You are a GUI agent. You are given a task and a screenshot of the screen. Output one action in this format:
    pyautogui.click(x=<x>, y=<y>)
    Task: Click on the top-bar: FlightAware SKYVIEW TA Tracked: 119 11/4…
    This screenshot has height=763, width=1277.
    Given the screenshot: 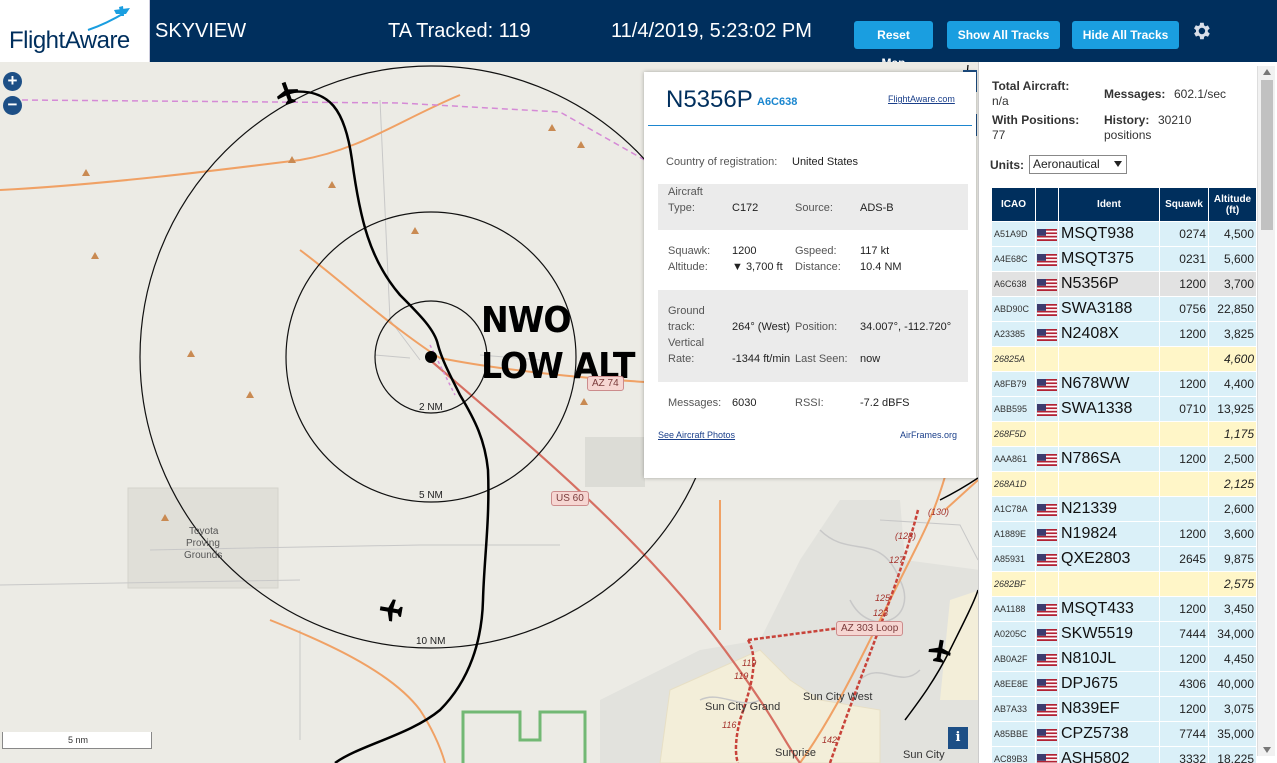 What is the action you would take?
    pyautogui.click(x=638, y=35)
    